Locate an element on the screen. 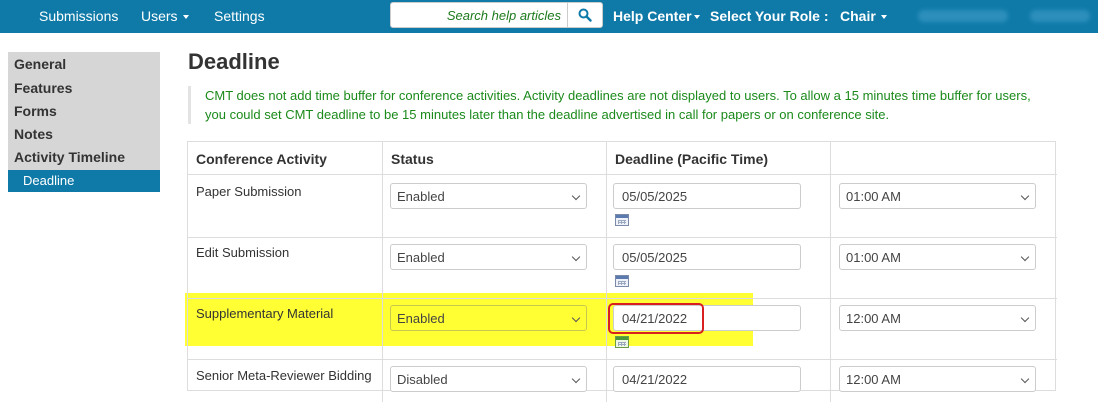  nav-users-label: Users is located at coordinates (159, 16).